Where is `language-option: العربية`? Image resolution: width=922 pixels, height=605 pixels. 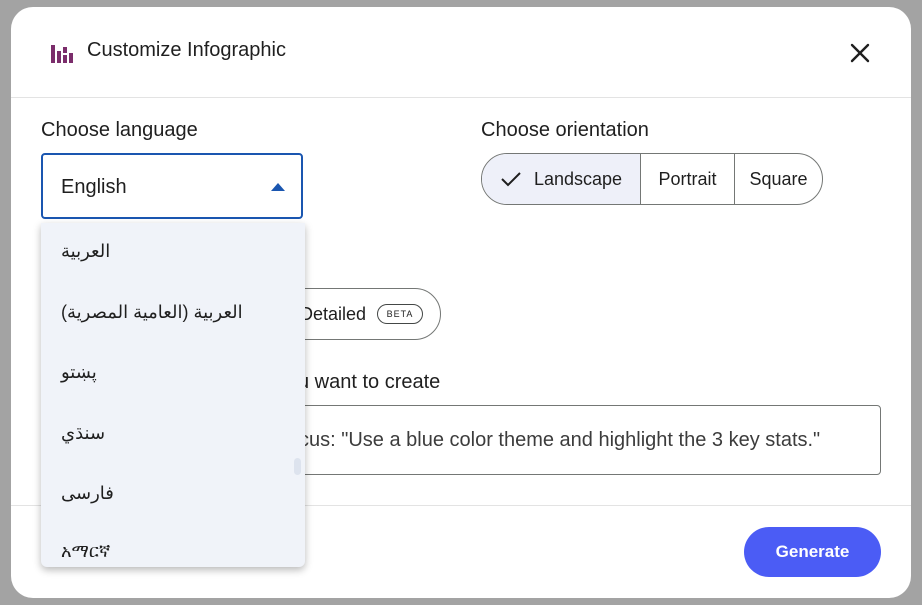 language-option: العربية is located at coordinates (85, 251).